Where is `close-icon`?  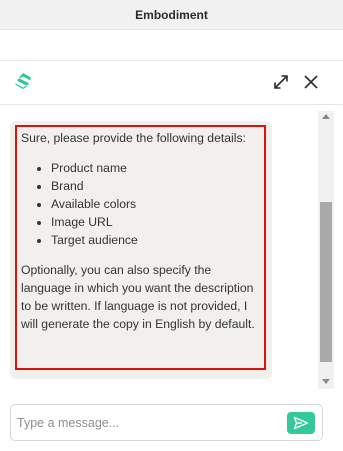 close-icon is located at coordinates (311, 82).